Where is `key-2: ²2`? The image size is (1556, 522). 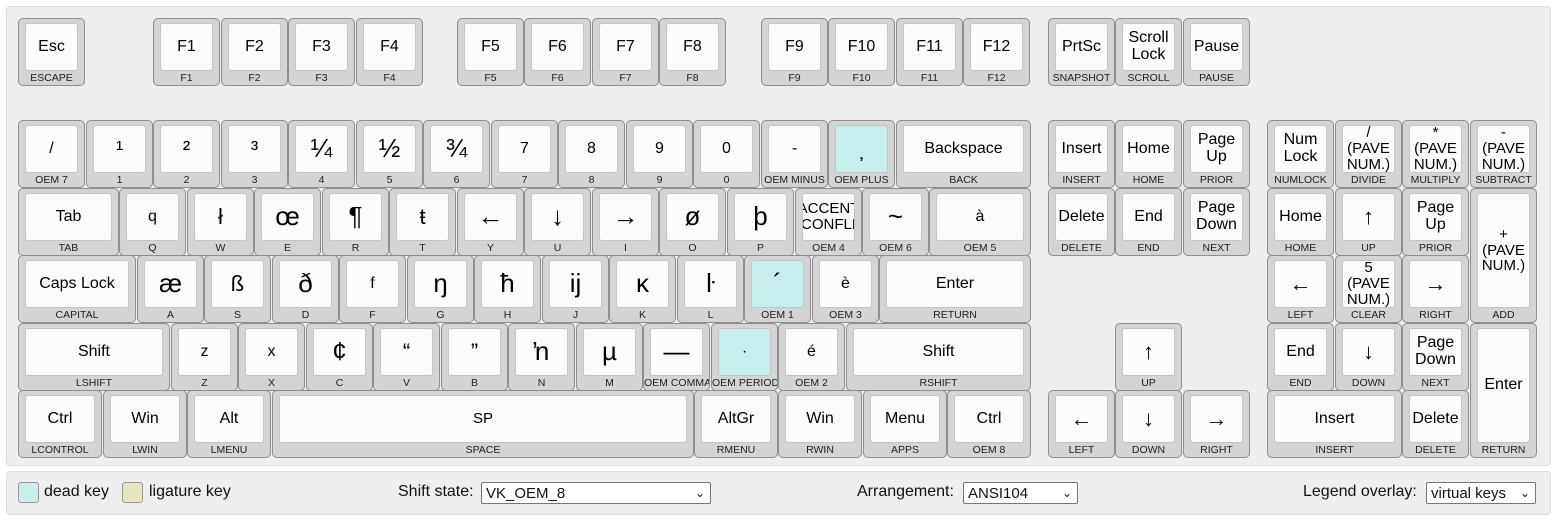
key-2: ²2 is located at coordinates (186, 154).